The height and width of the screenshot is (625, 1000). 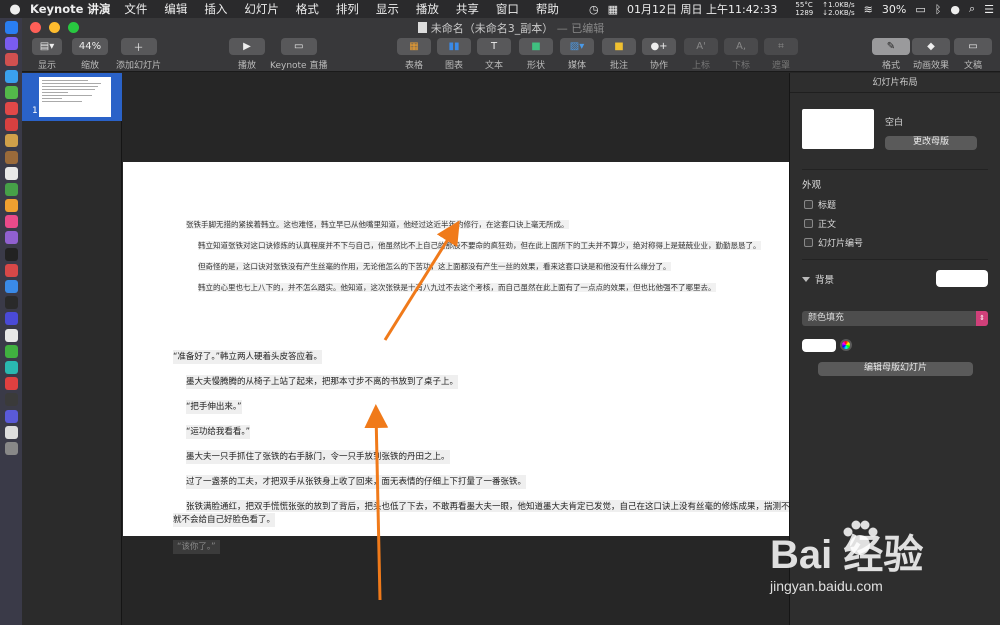 I want to click on menu-play: 播放, so click(x=427, y=9).